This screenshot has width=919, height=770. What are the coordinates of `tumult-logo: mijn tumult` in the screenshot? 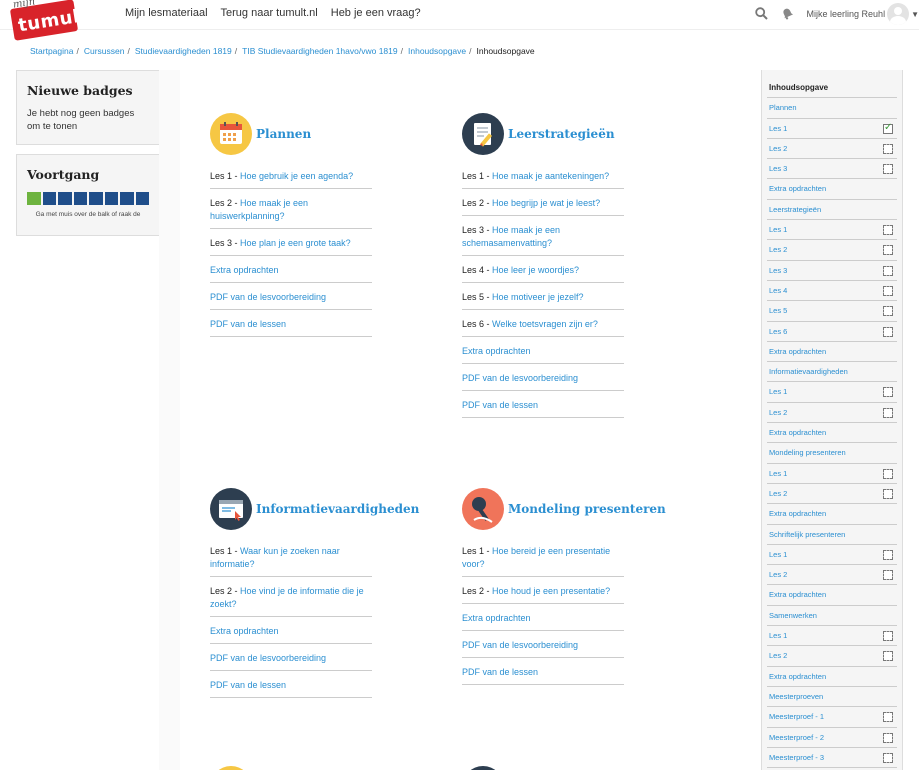 It's located at (49, 20).